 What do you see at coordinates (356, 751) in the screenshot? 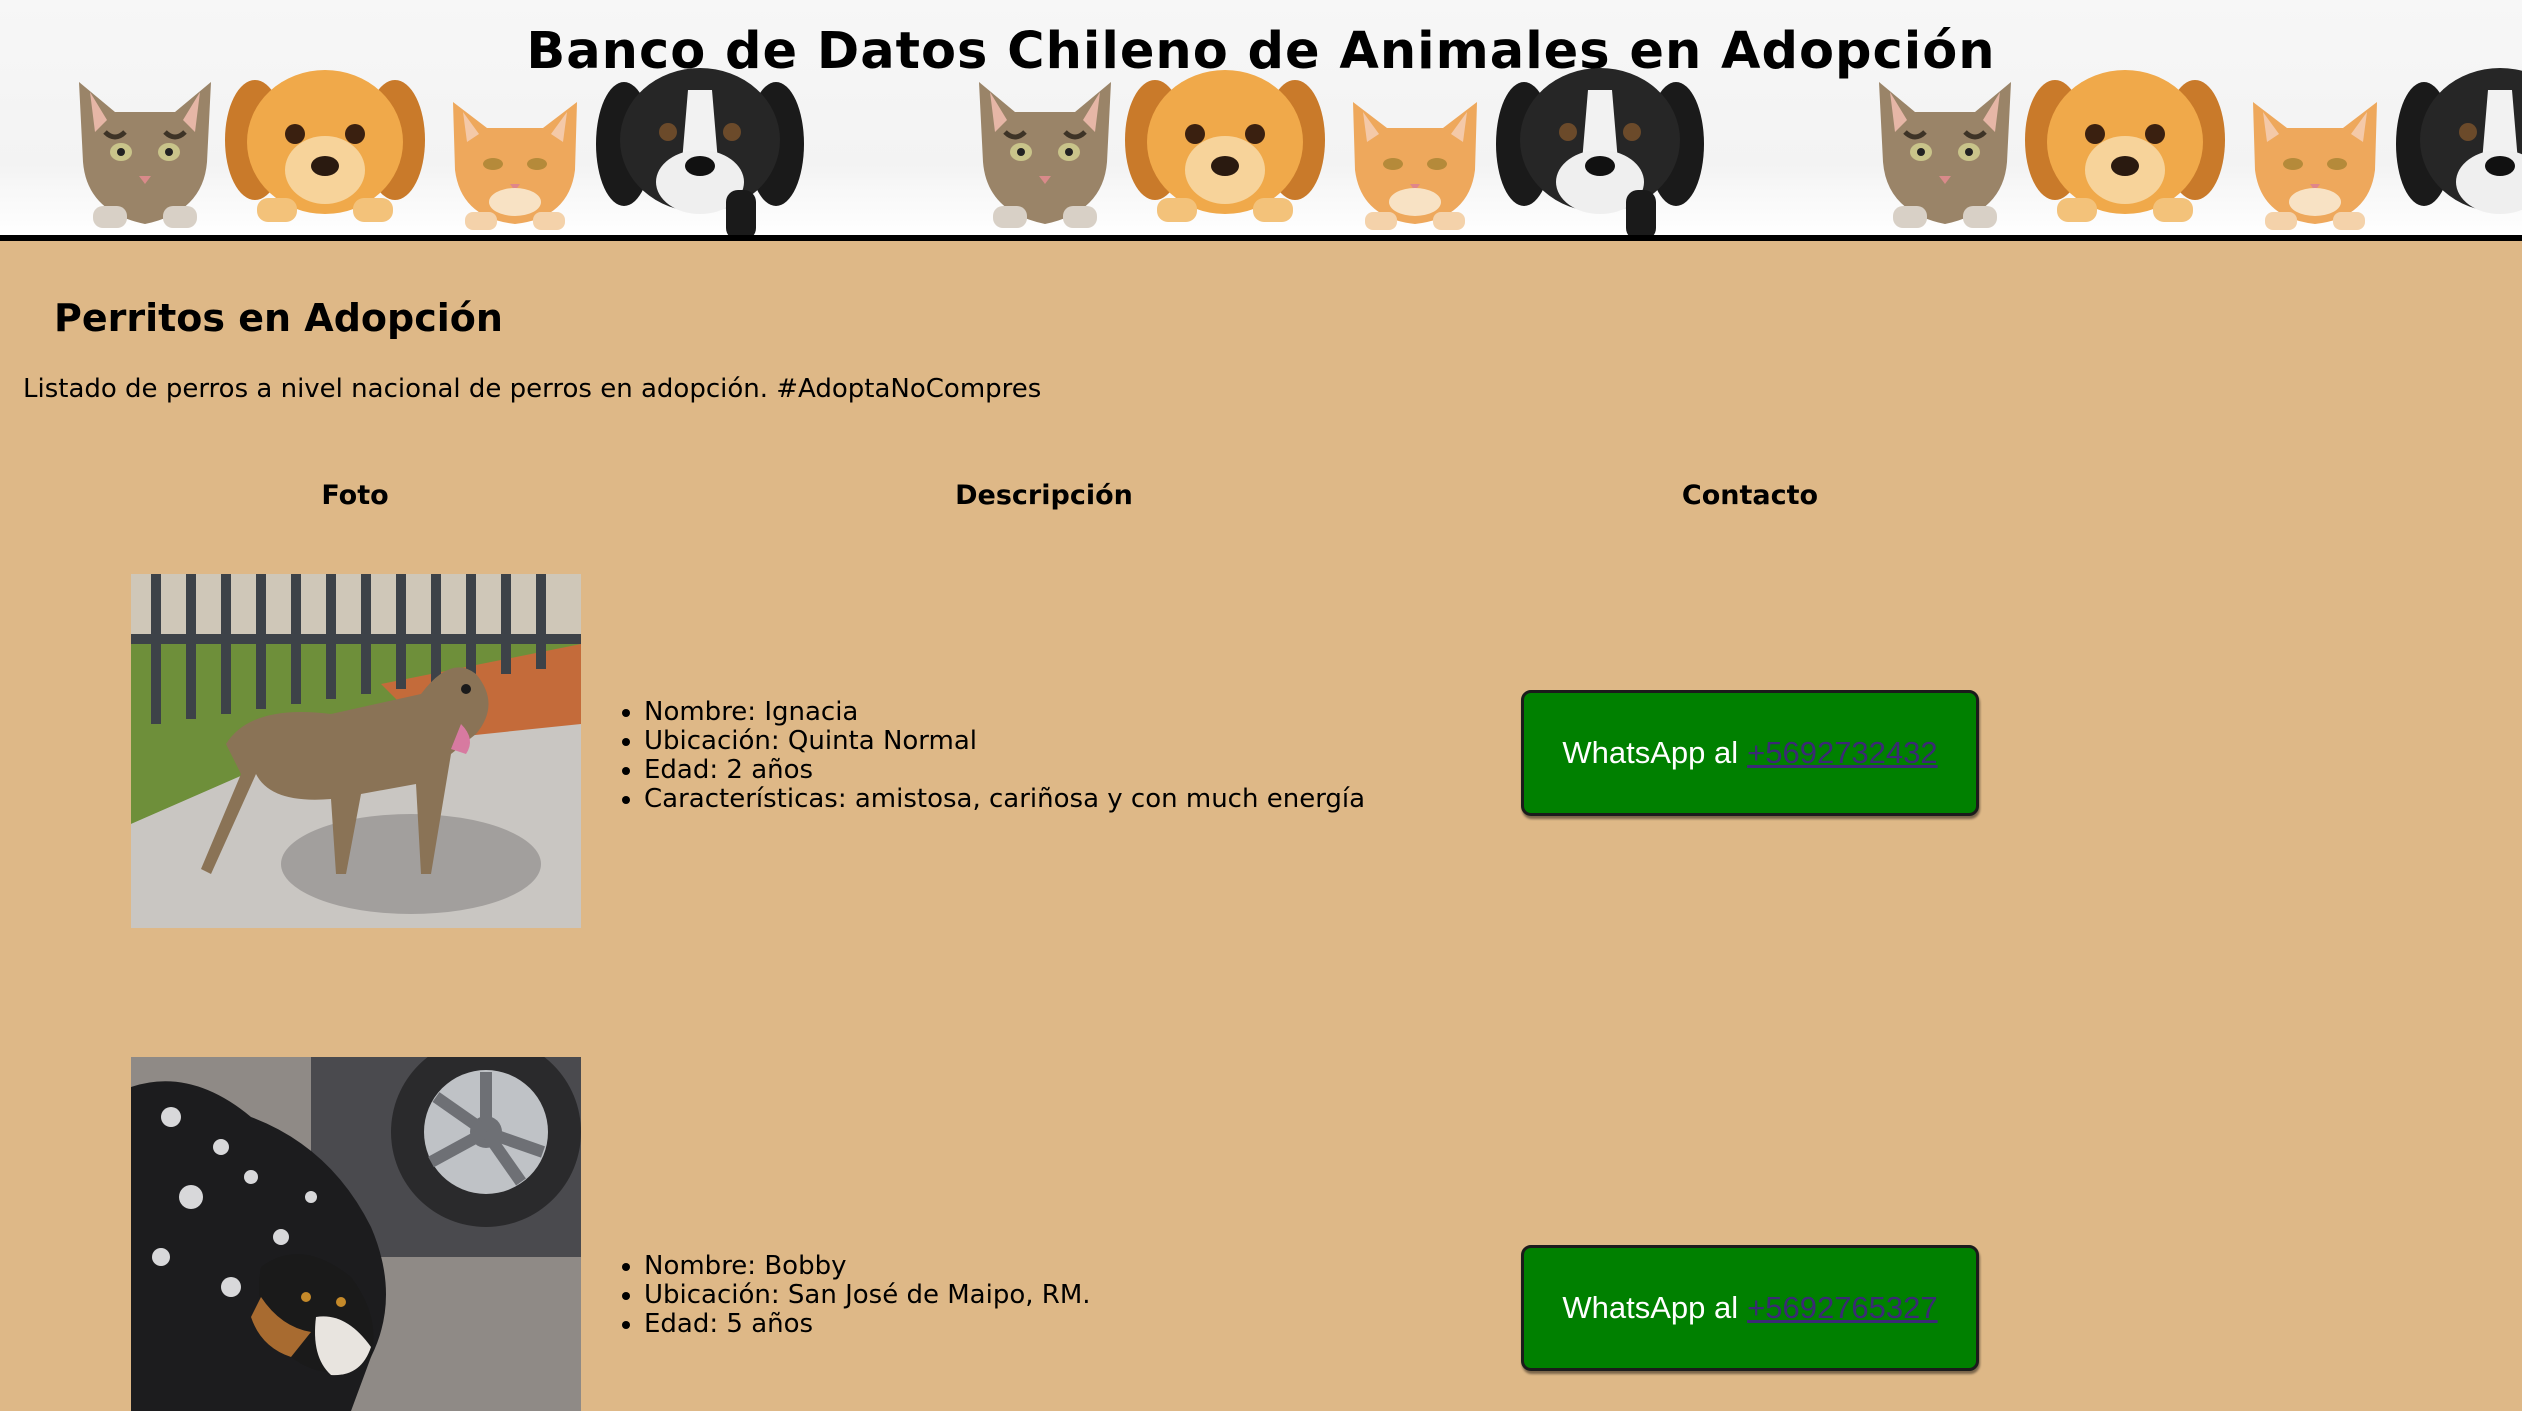
I see `dog-photo-ignacia` at bounding box center [356, 751].